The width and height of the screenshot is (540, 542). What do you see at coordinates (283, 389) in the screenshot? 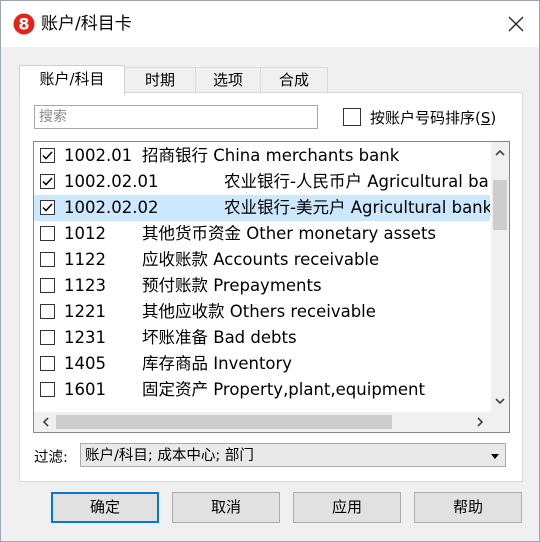
I see `account-name: 固定资产 Property,plant,equipment` at bounding box center [283, 389].